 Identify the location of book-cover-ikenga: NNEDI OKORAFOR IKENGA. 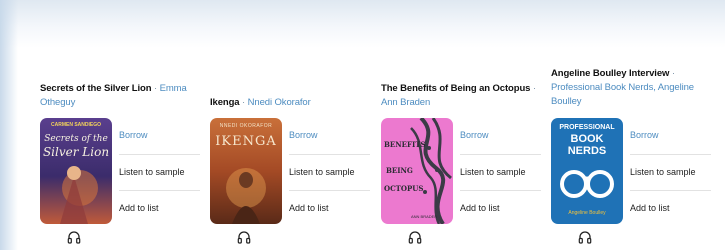
(246, 171).